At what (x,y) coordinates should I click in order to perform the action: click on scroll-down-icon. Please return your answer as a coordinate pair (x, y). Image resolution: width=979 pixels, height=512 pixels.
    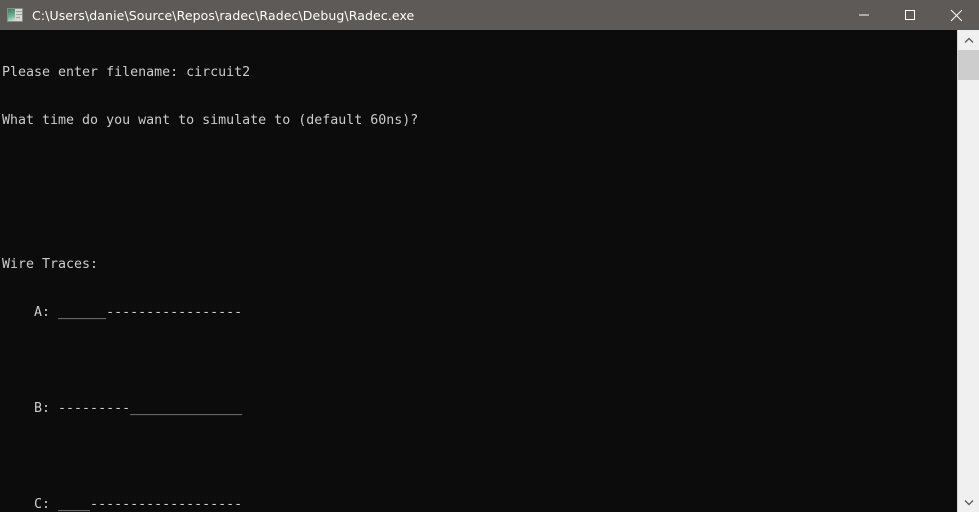
    Looking at the image, I should click on (968, 502).